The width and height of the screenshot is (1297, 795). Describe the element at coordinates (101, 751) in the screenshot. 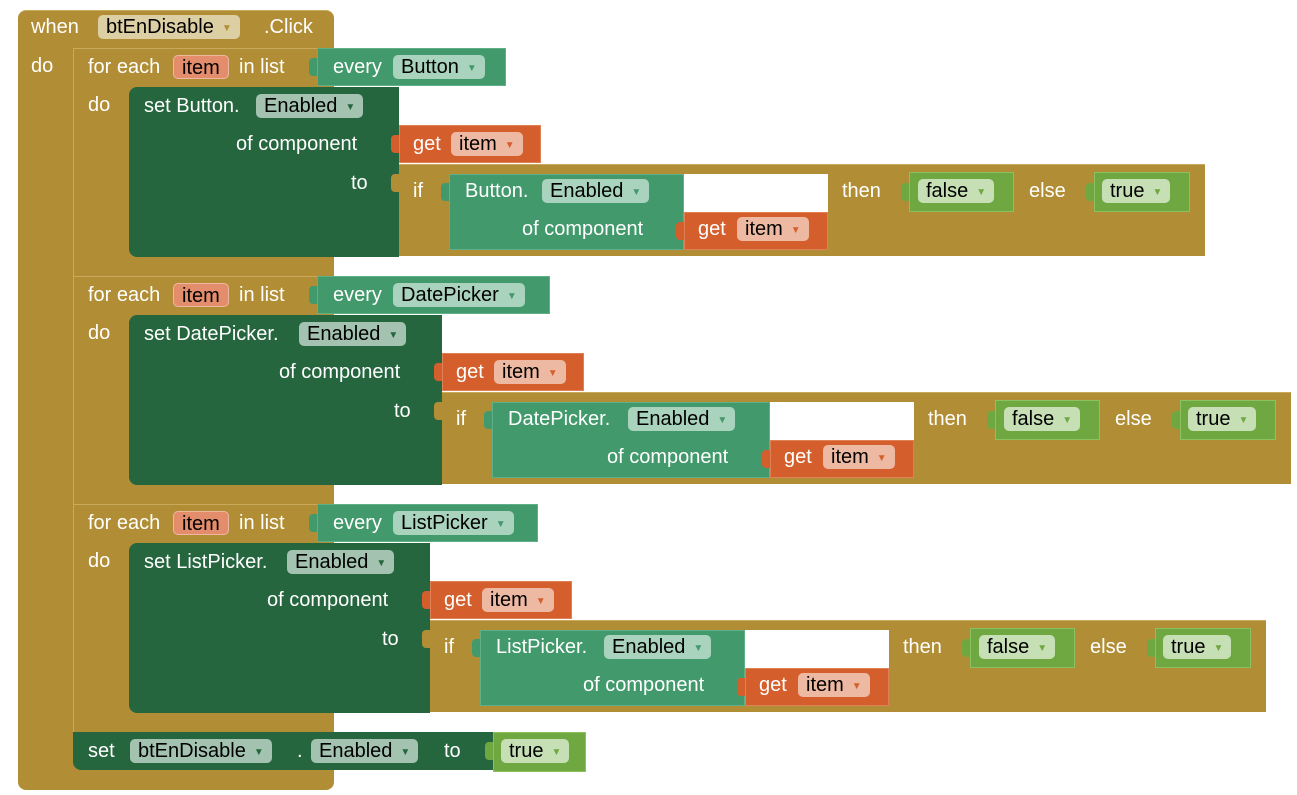

I see `final-set-label: set` at that location.